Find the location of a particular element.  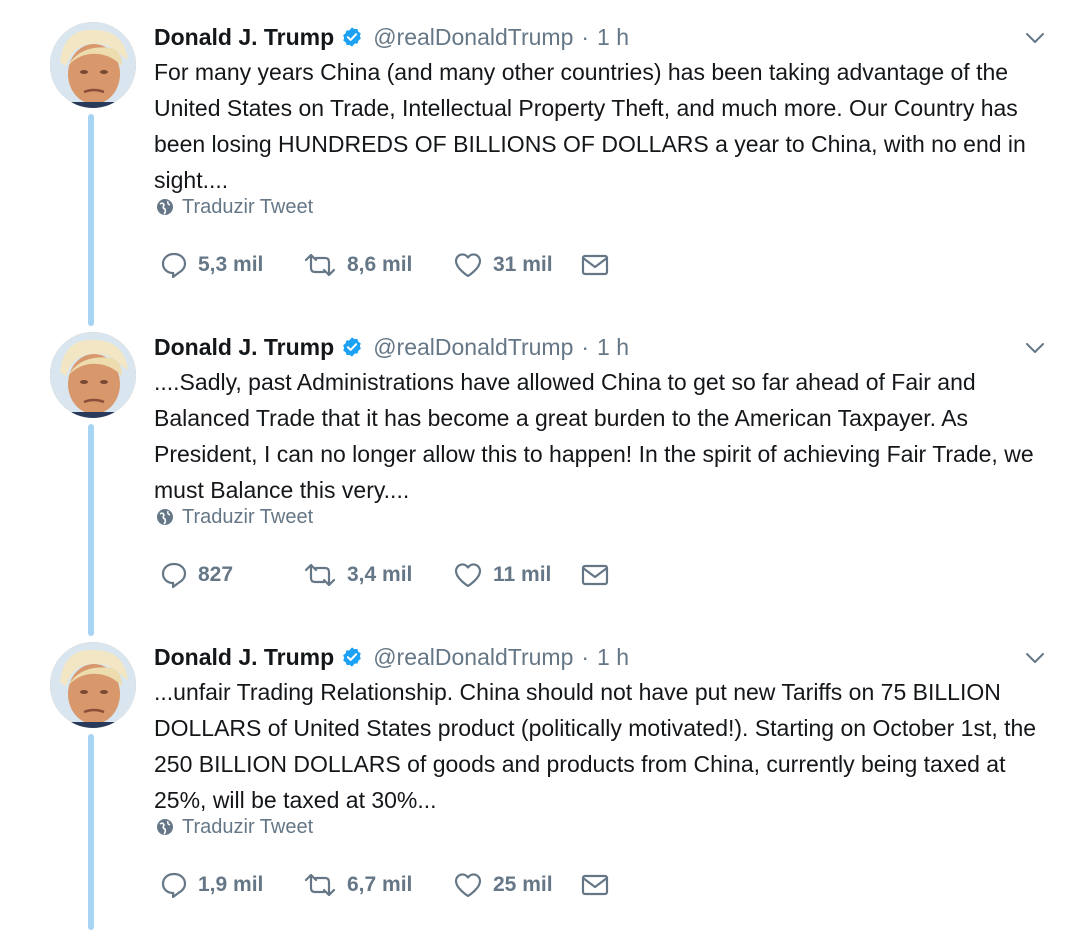

tweet-actions: 1,9 mil 6,7 mil 25 mil is located at coordinates (385, 885).